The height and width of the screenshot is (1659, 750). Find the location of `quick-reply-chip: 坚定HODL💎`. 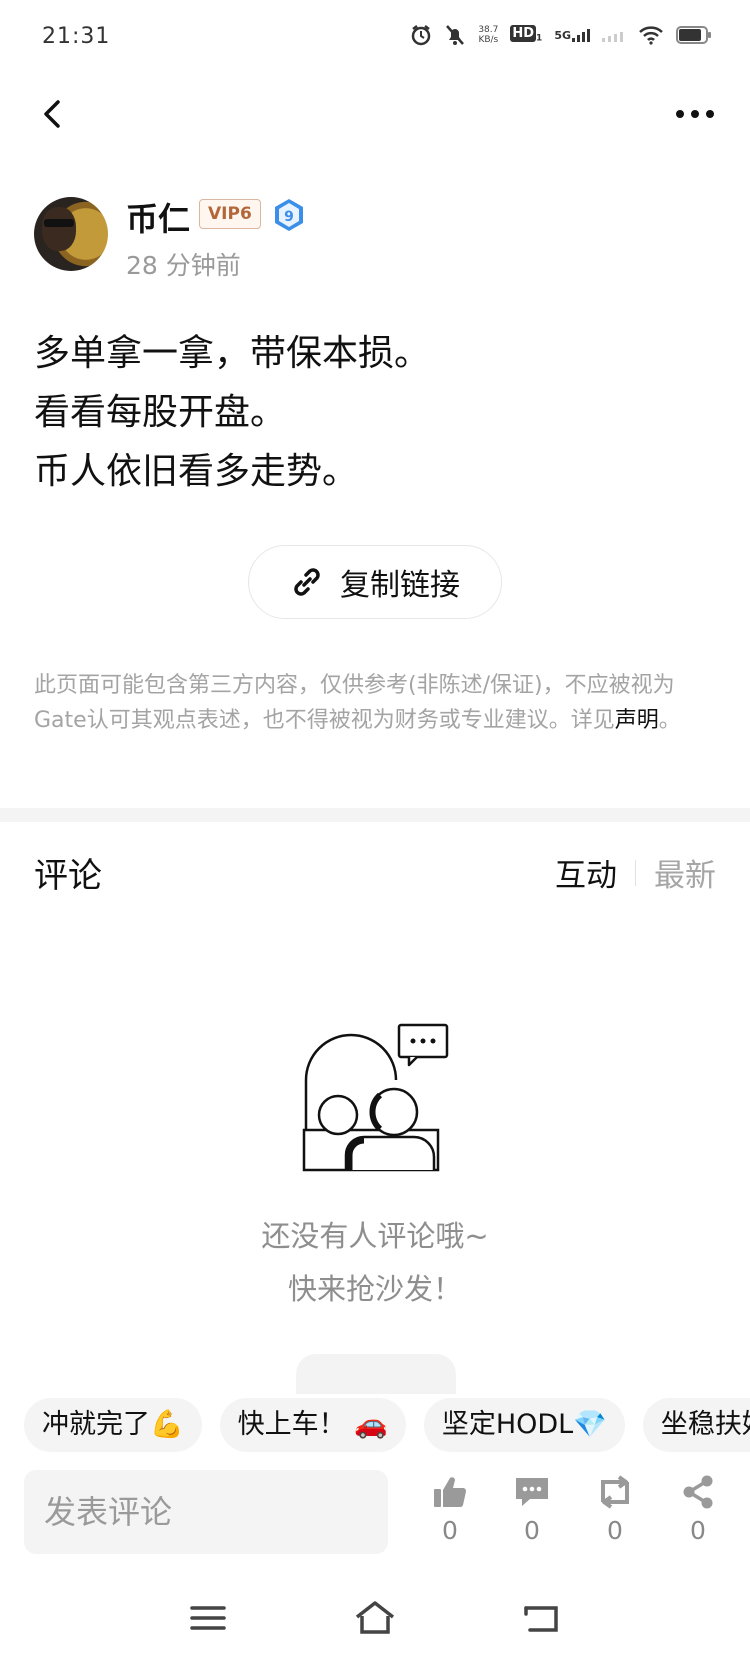

quick-reply-chip: 坚定HODL💎 is located at coordinates (524, 1425).